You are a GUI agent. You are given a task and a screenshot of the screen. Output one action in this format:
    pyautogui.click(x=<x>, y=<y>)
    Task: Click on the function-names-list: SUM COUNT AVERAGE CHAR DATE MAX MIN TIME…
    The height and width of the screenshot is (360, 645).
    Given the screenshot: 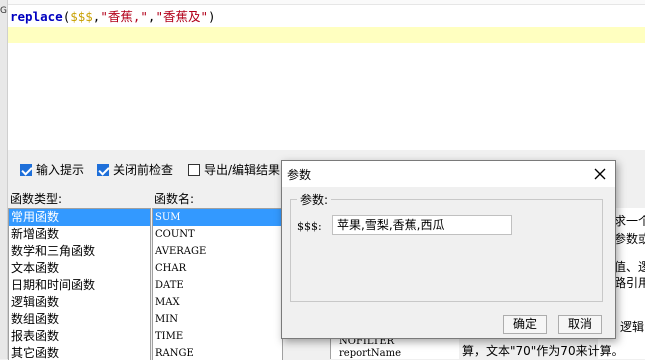 What is the action you would take?
    pyautogui.click(x=217, y=284)
    